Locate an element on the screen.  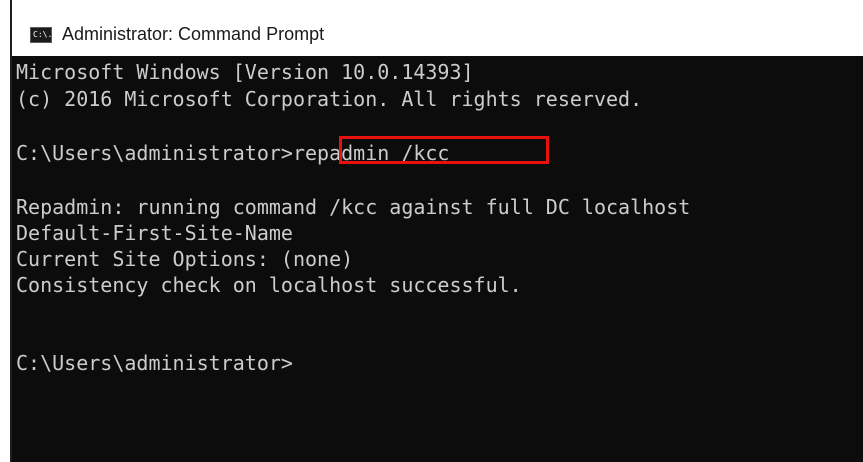
console-app-icon: C:\. is located at coordinates (41, 35).